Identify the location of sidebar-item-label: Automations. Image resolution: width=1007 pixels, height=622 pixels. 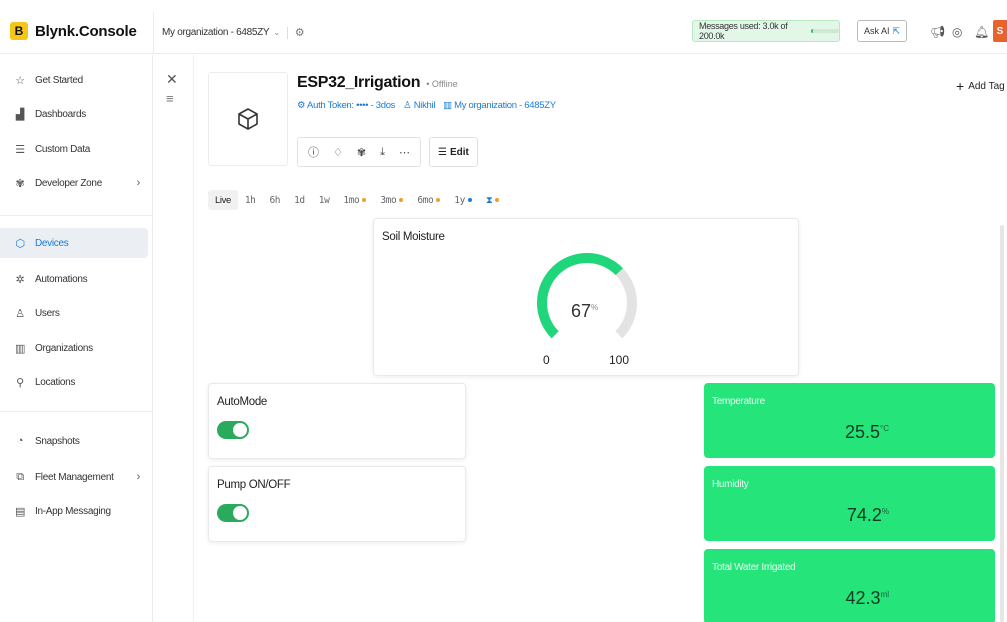
(61, 279).